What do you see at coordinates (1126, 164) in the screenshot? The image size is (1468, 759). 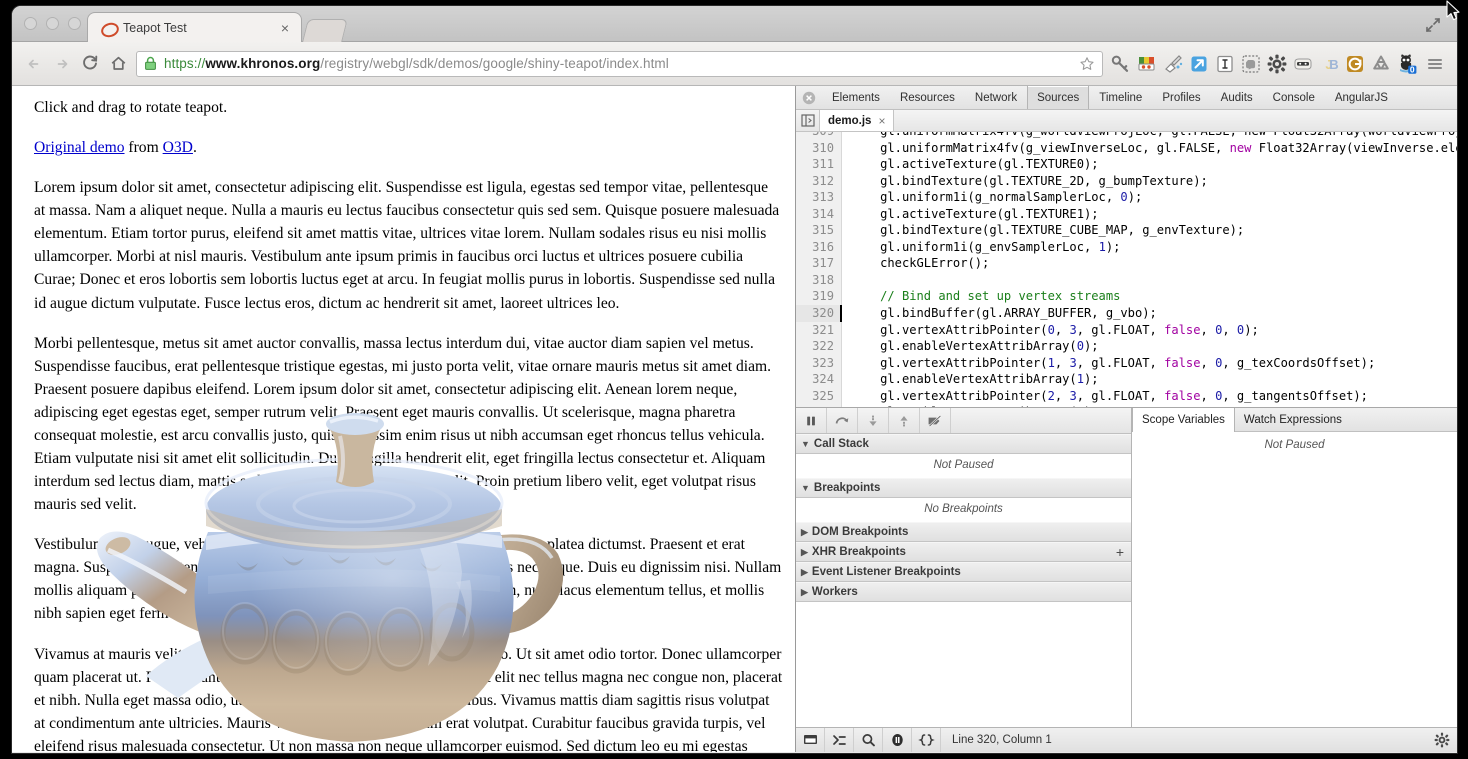 I see `code-line: 311 gl.activeTexture(gl.TEXTURE0);` at bounding box center [1126, 164].